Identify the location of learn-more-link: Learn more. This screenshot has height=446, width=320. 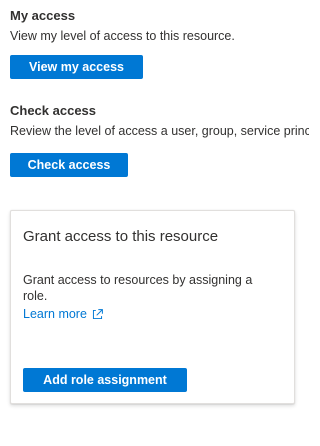
(63, 314).